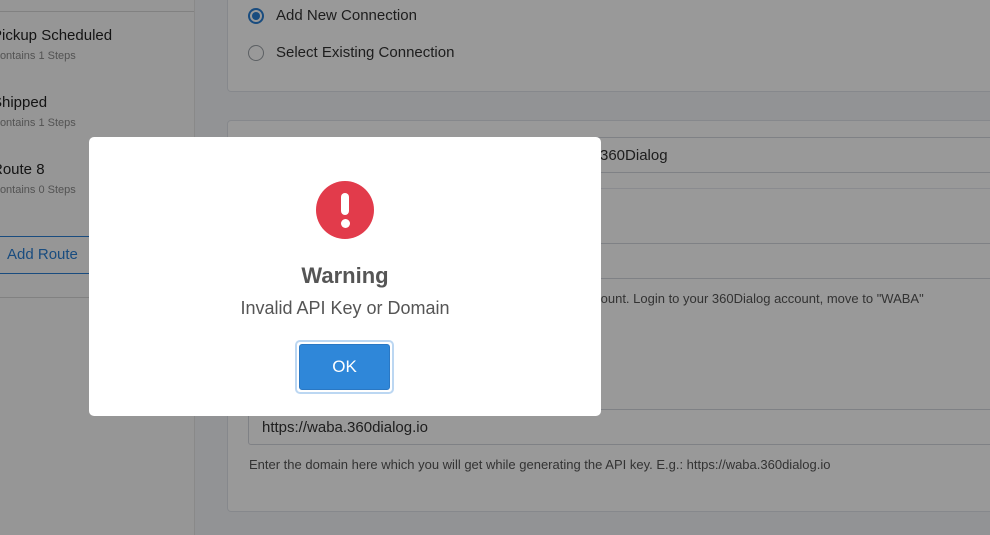  What do you see at coordinates (345, 308) in the screenshot?
I see `dialog-message: Invalid API Key or Domain` at bounding box center [345, 308].